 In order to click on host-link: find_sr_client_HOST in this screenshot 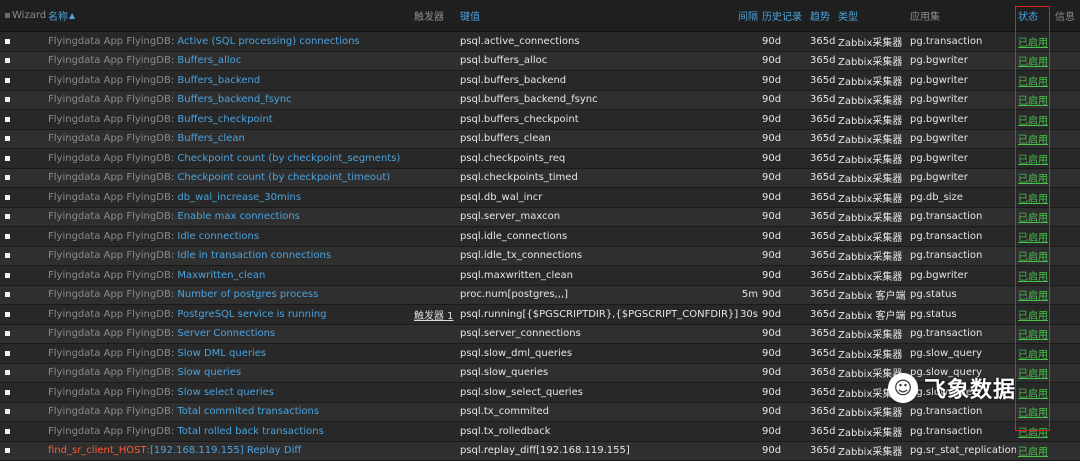, I will do `click(97, 450)`.